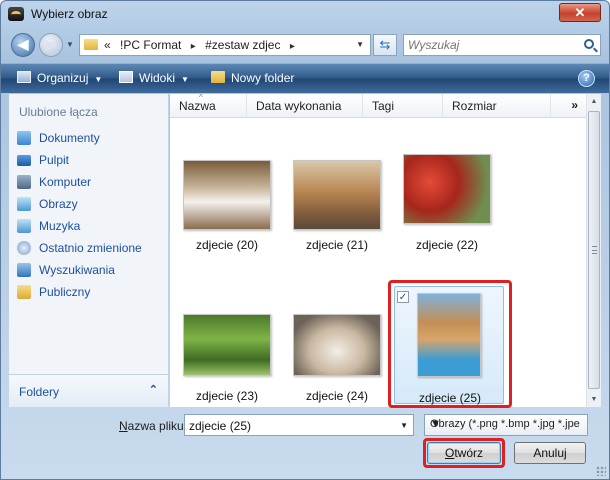 The height and width of the screenshot is (480, 610). I want to click on file-name: zdjecie (24), so click(337, 396).